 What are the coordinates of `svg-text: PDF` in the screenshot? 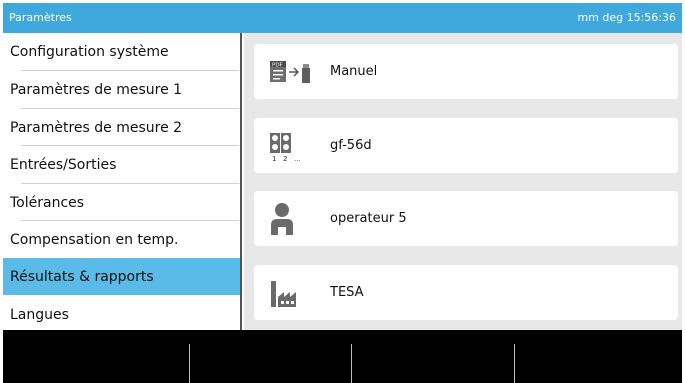 It's located at (277, 65).